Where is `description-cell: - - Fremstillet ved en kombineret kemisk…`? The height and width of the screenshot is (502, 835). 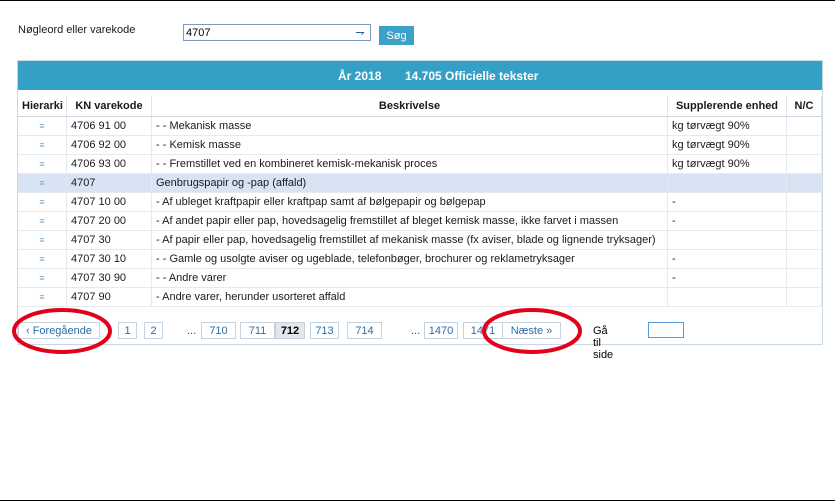
description-cell: - - Fremstillet ved en kombineret kemisk… is located at coordinates (409, 164).